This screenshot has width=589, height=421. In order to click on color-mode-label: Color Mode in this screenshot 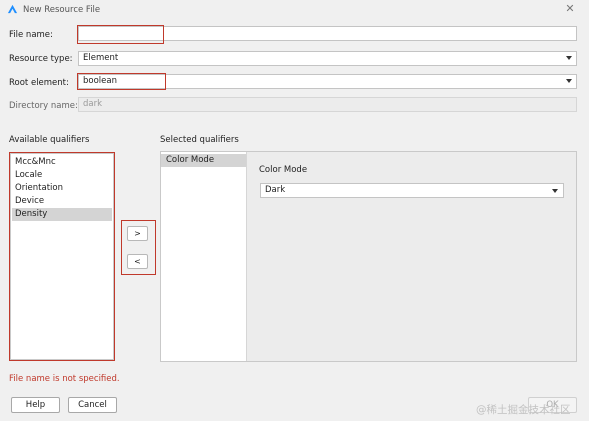, I will do `click(283, 170)`.